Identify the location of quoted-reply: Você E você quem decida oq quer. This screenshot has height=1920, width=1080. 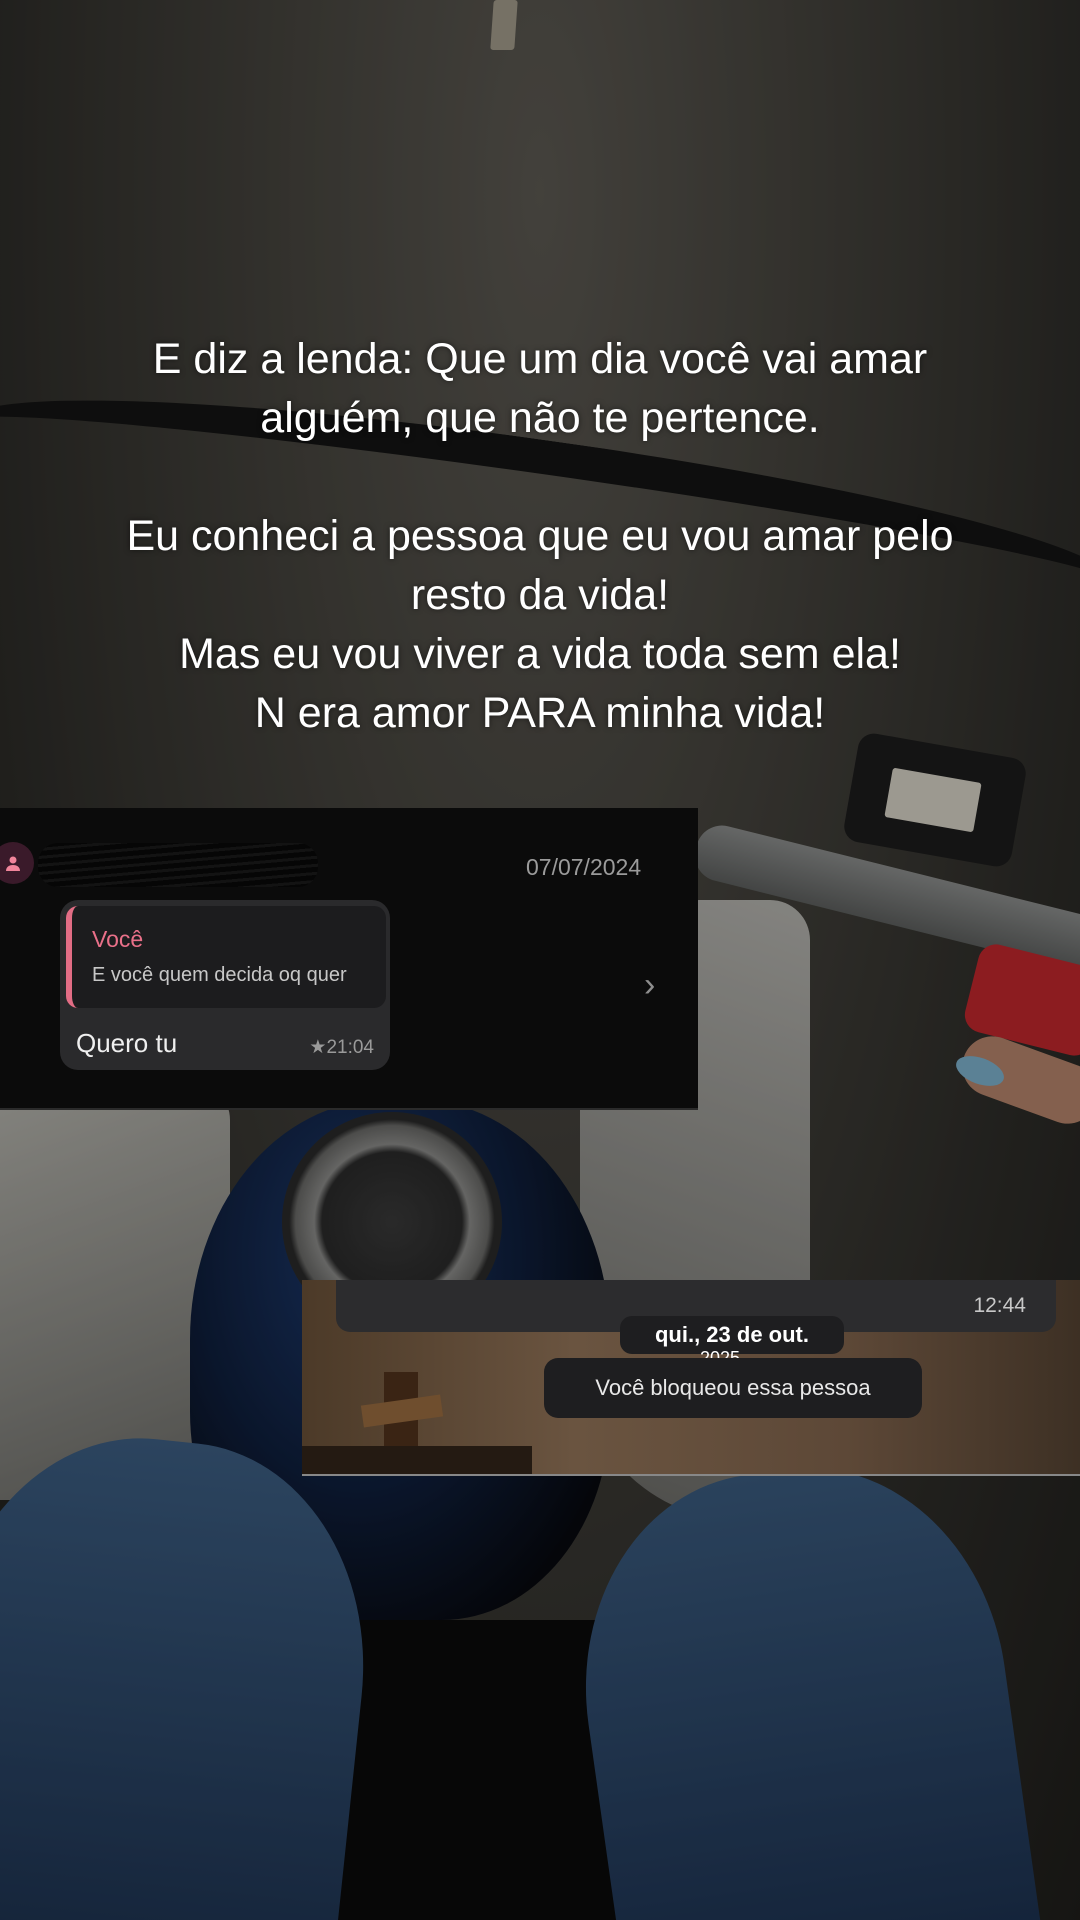
(226, 957).